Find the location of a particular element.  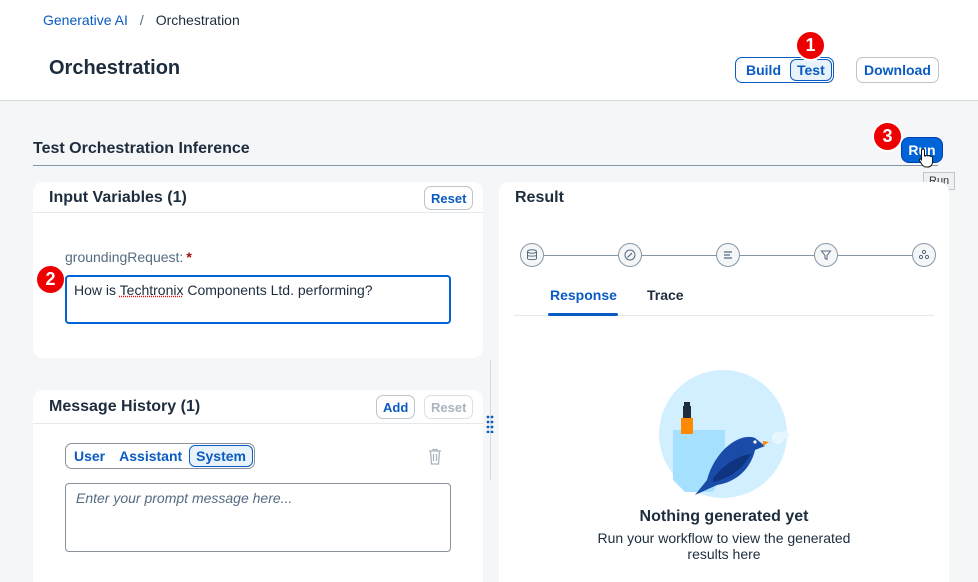

workflow-progress is located at coordinates (730, 255).